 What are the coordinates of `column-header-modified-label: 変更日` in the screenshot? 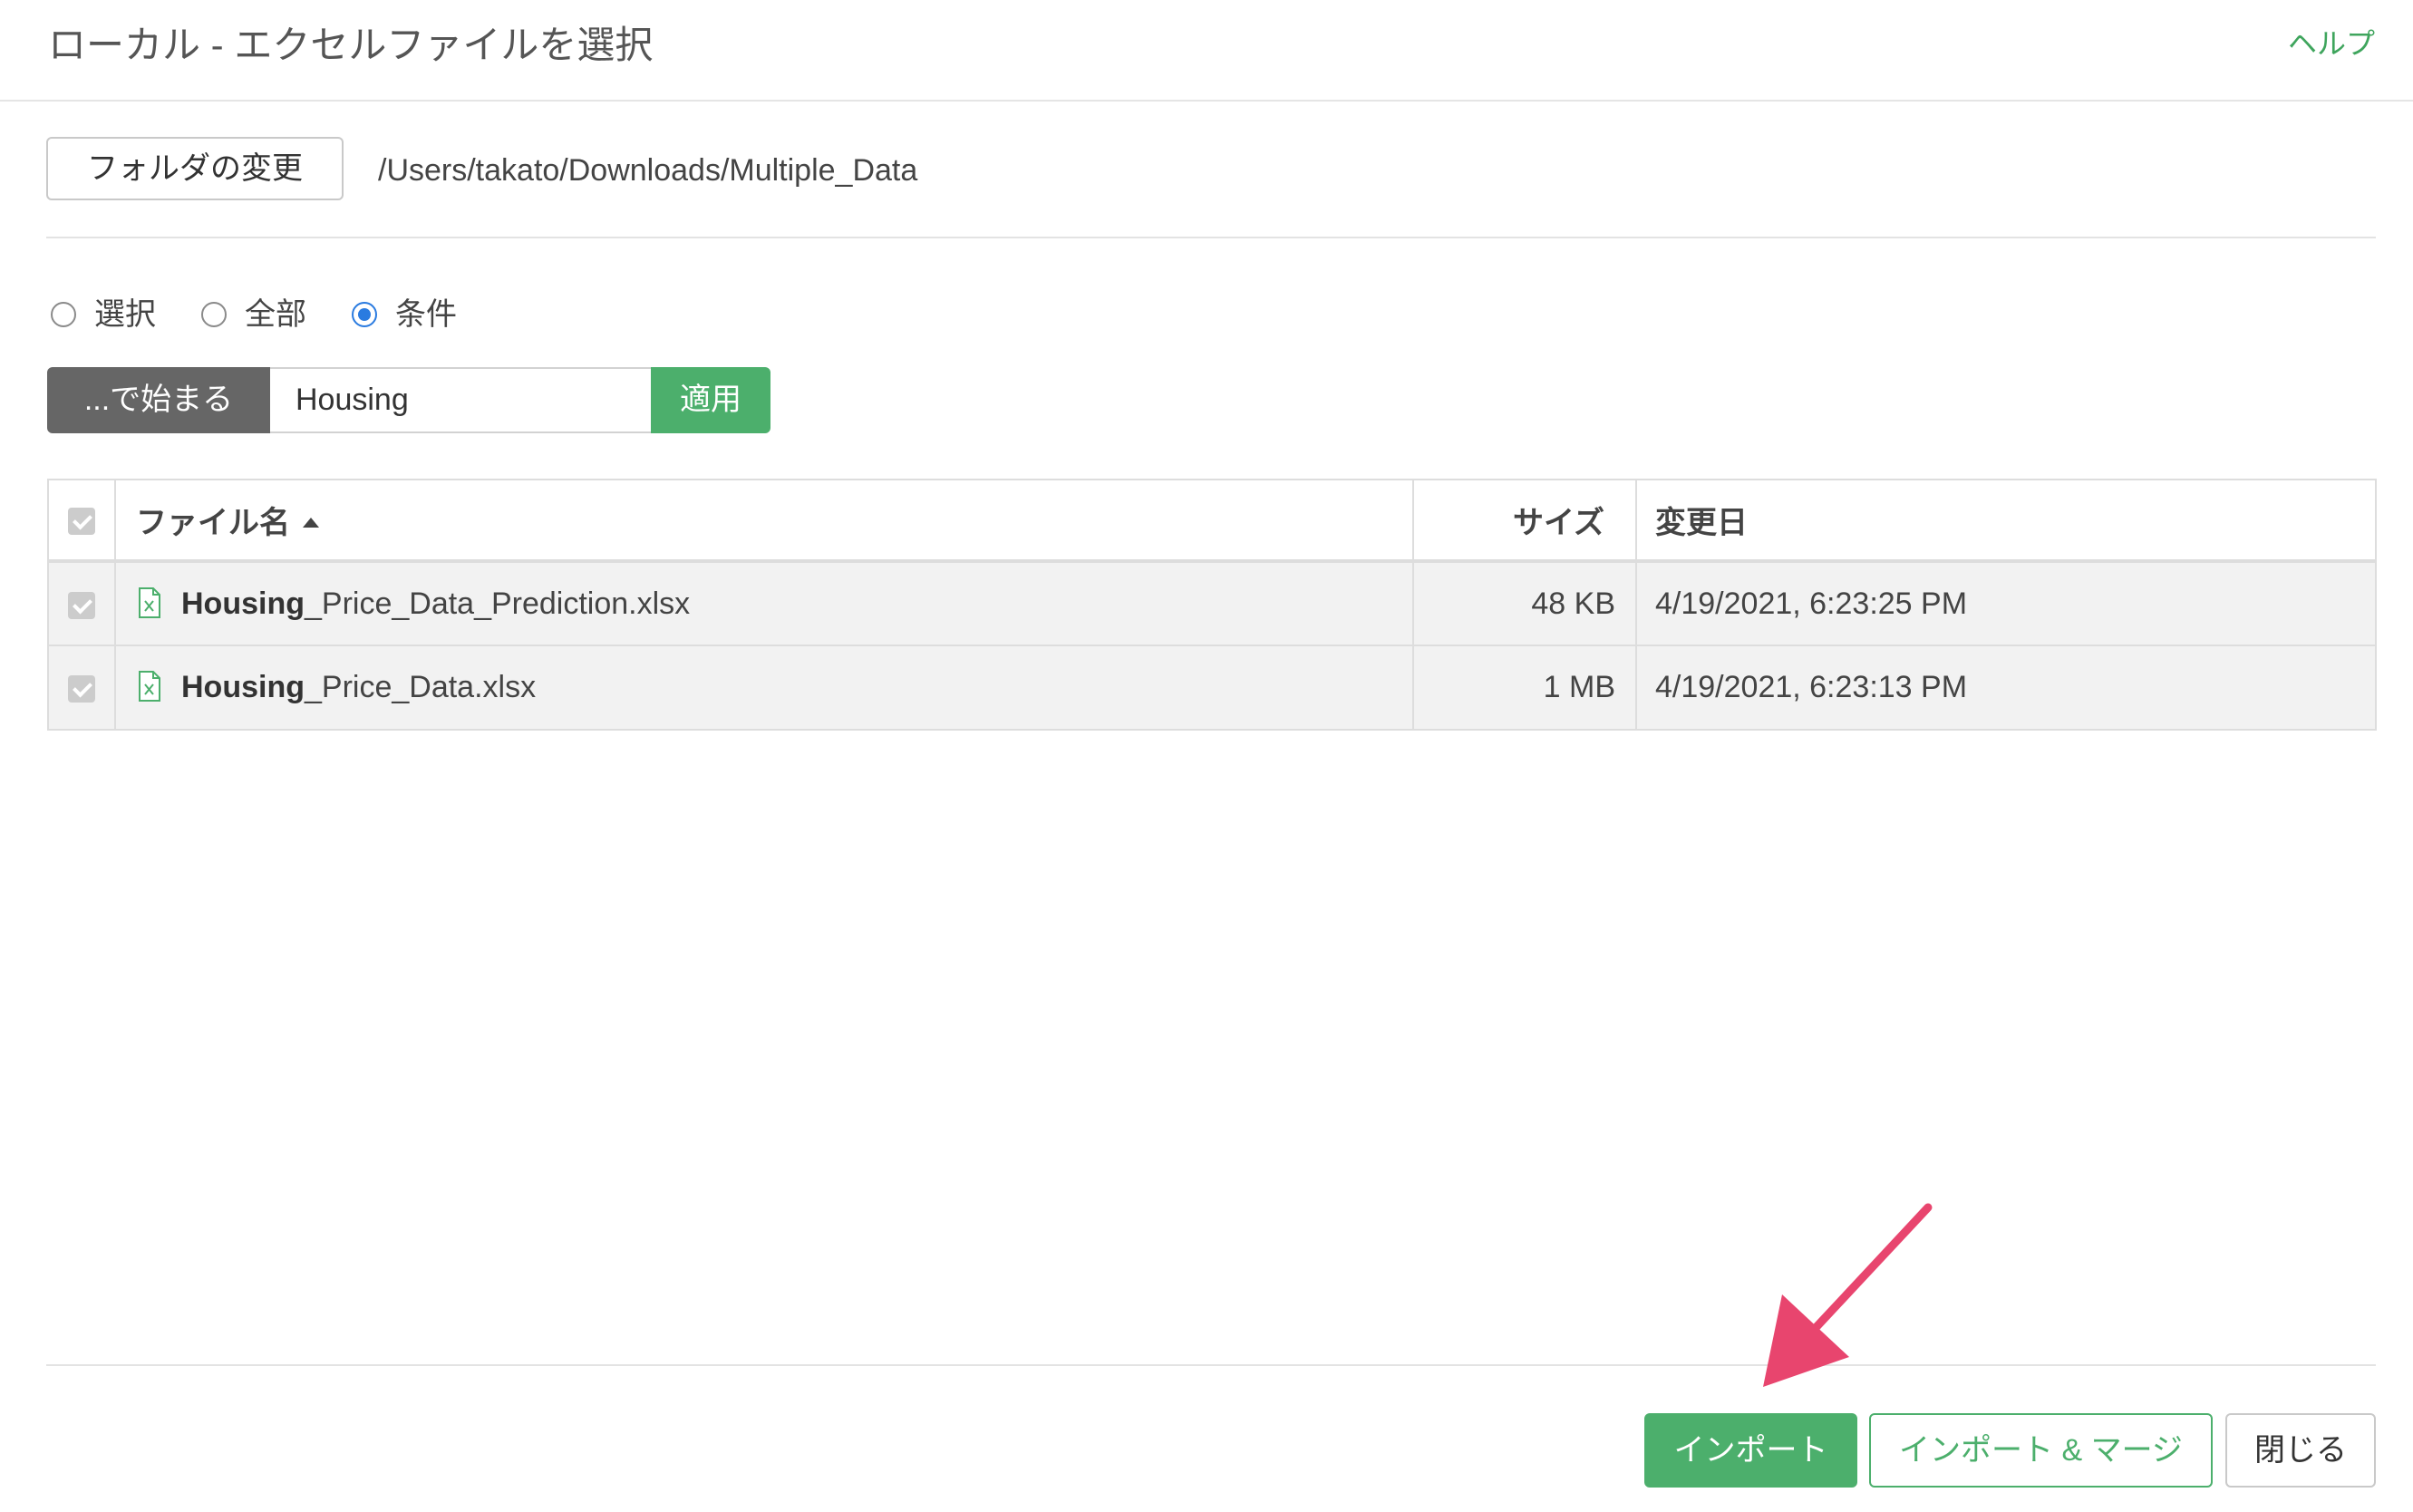 It's located at (1701, 523).